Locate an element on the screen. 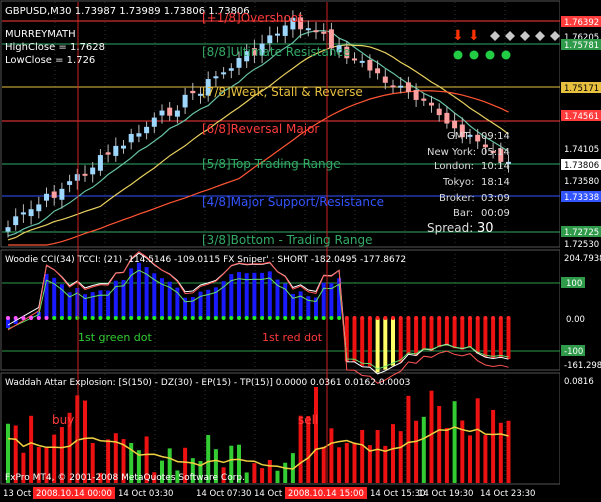  tokyo-label: Tokyo: is located at coordinates (458, 182).